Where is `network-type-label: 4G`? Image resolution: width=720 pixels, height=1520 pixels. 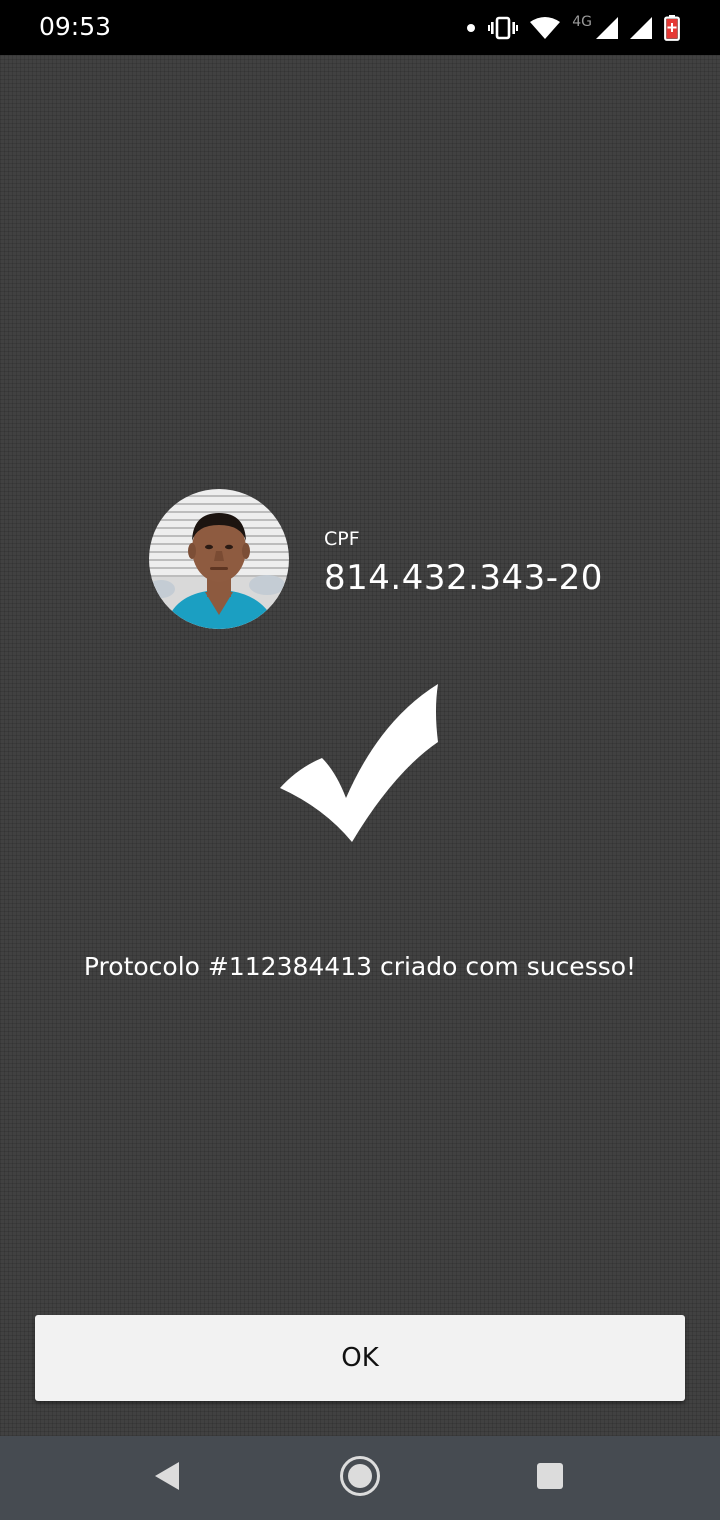 network-type-label: 4G is located at coordinates (582, 22).